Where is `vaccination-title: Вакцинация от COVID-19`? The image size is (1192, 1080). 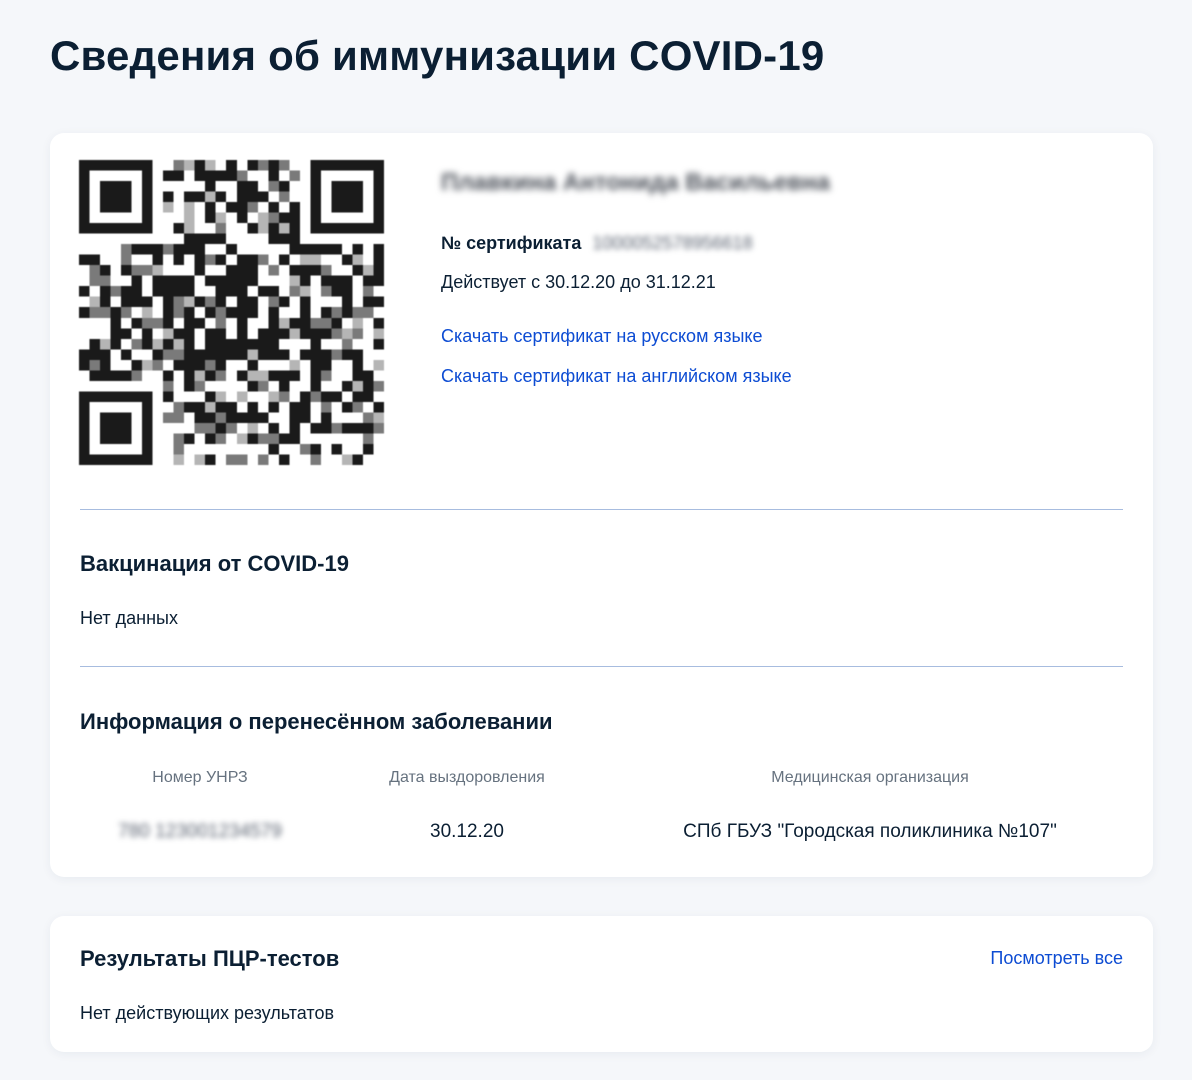 vaccination-title: Вакцинация от COVID-19 is located at coordinates (214, 563).